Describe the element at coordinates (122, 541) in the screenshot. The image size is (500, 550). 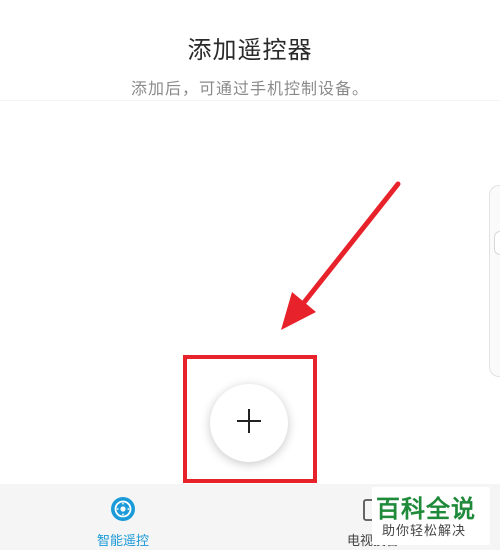
I see `tab-smart-remote-label: 智能遥控` at that location.